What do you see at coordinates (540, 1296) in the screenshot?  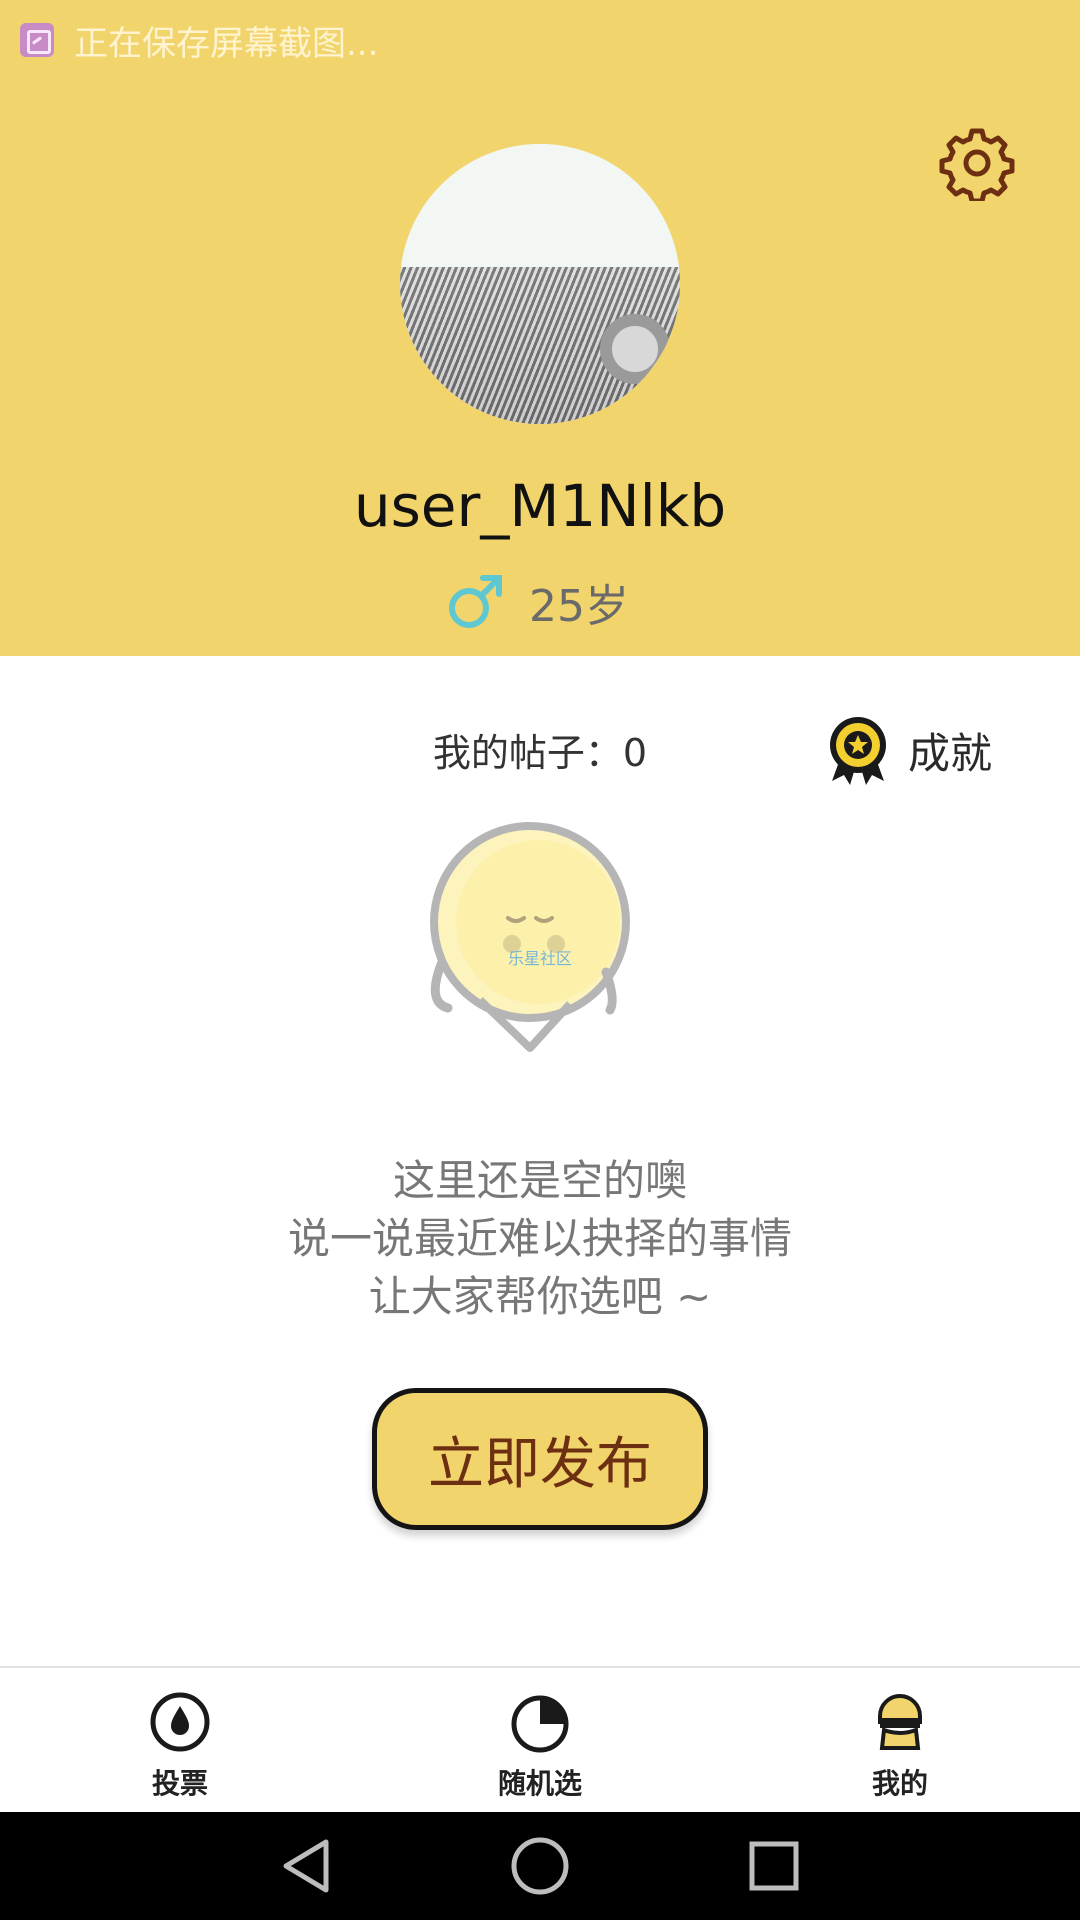 I see `empty-line-3: 让大家帮你选吧 ~` at bounding box center [540, 1296].